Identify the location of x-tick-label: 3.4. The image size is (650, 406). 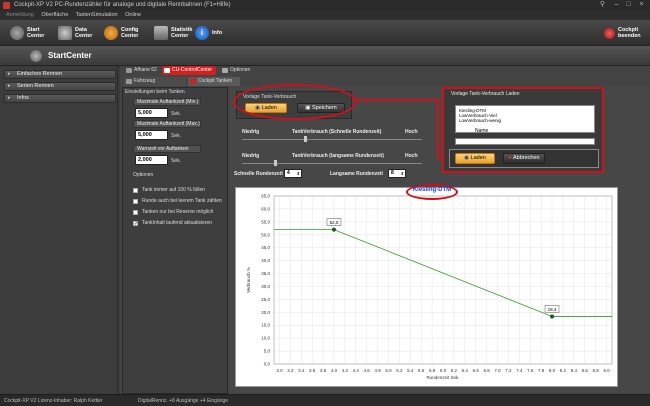
(301, 370).